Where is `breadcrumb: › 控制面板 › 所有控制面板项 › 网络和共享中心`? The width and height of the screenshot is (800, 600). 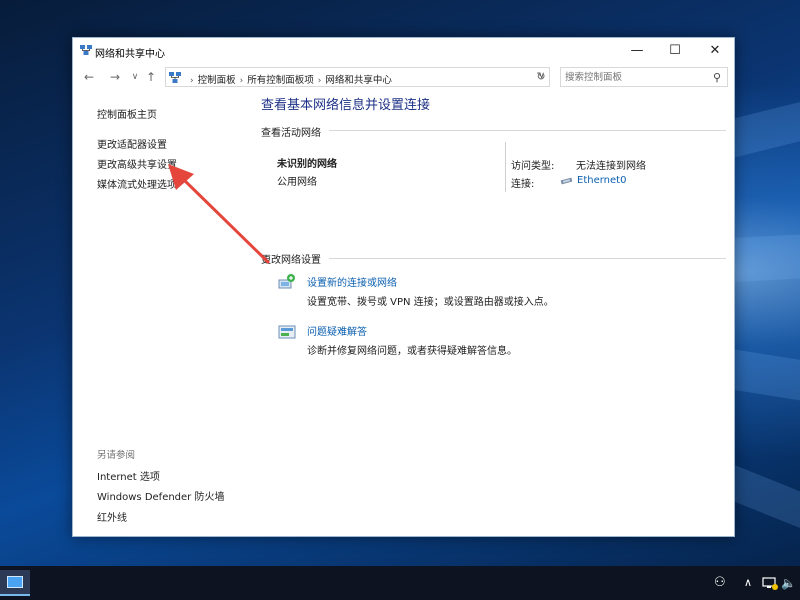 breadcrumb: › 控制面板 › 所有控制面板项 › 网络和共享中心 is located at coordinates (289, 79).